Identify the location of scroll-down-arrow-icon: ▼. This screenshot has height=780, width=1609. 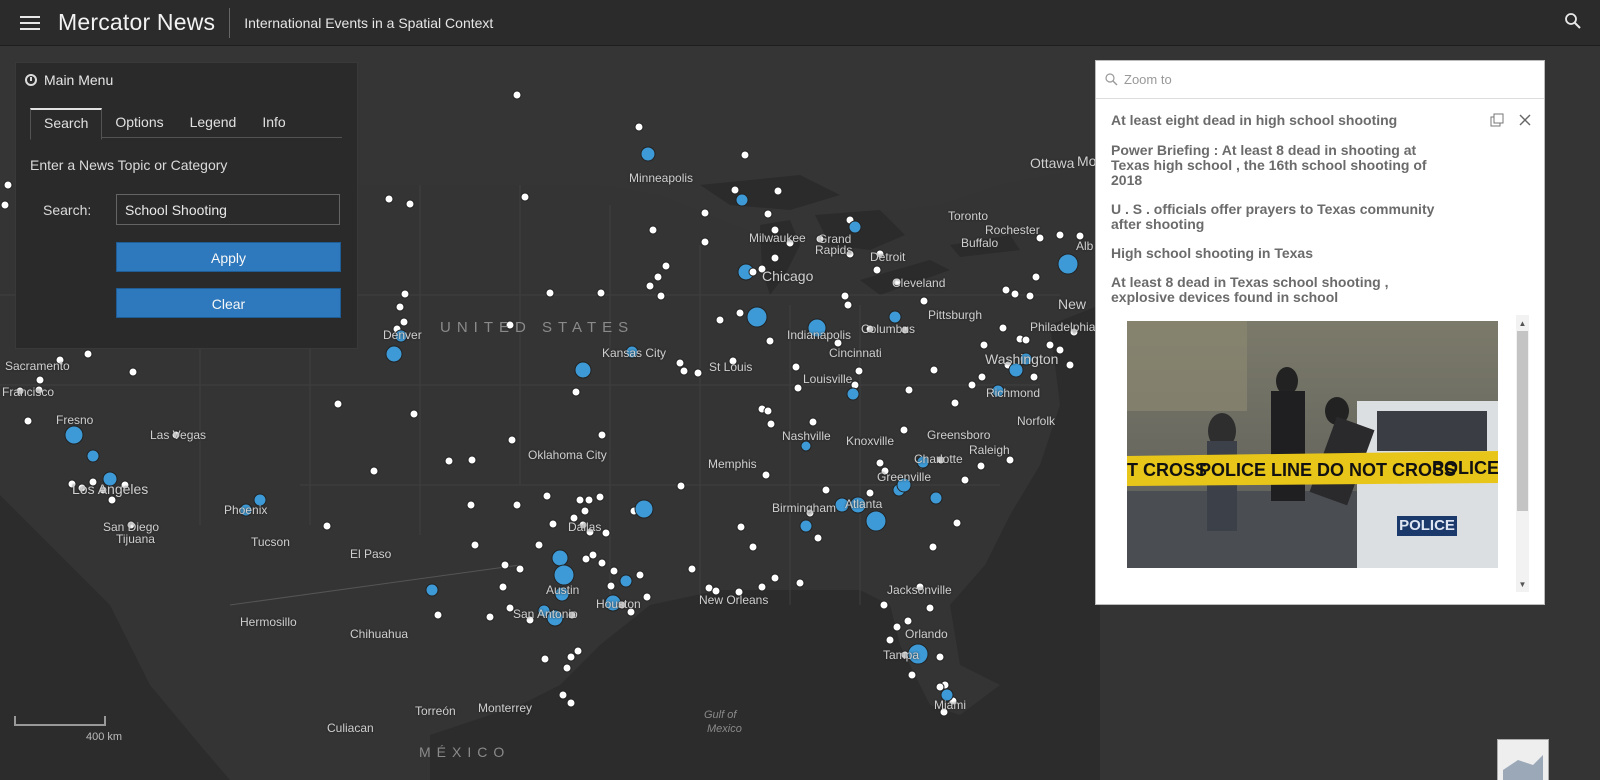
(1522, 584).